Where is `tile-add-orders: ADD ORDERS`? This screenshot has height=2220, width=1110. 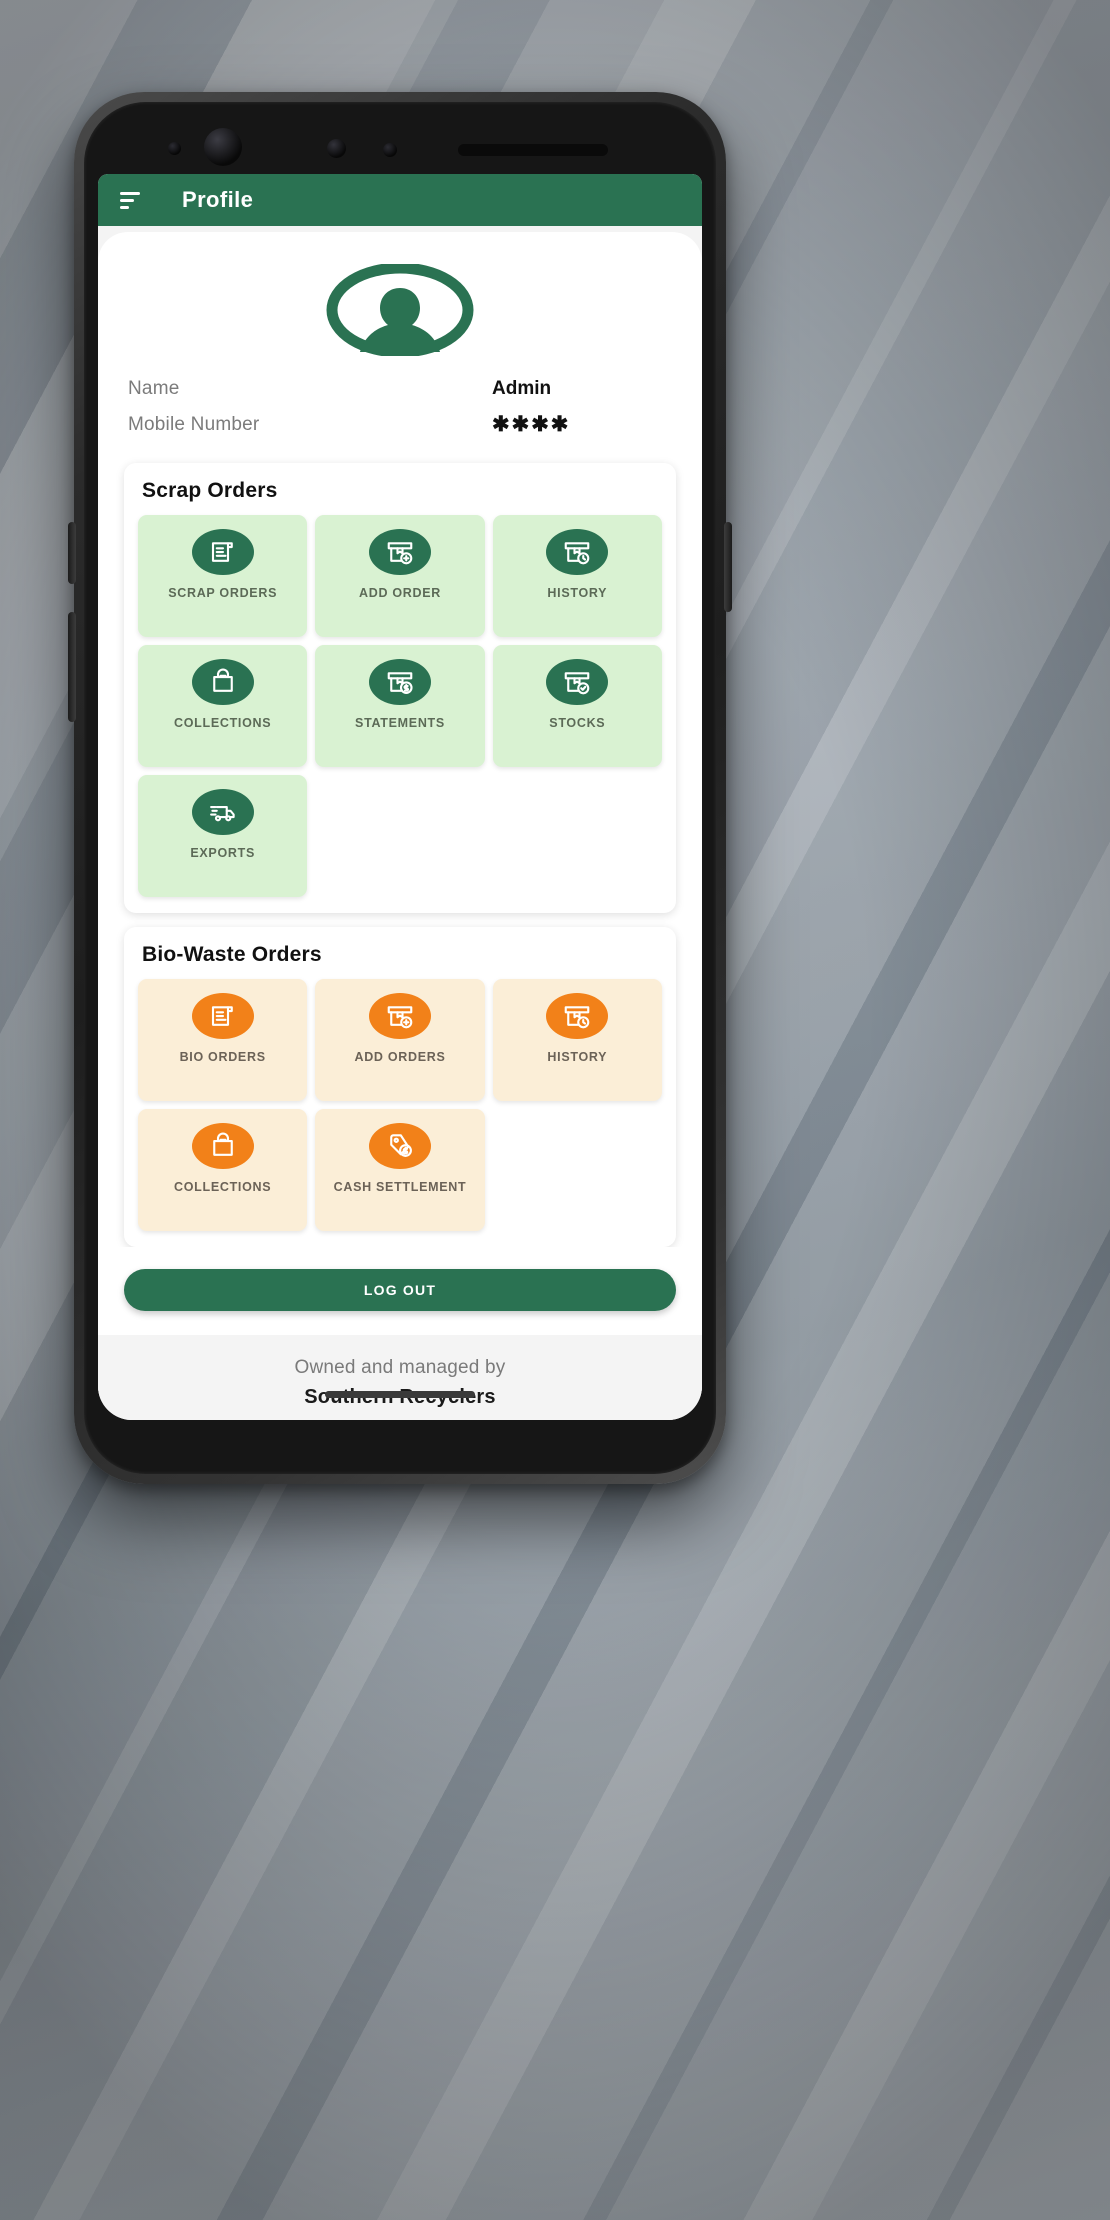 tile-add-orders: ADD ORDERS is located at coordinates (400, 1040).